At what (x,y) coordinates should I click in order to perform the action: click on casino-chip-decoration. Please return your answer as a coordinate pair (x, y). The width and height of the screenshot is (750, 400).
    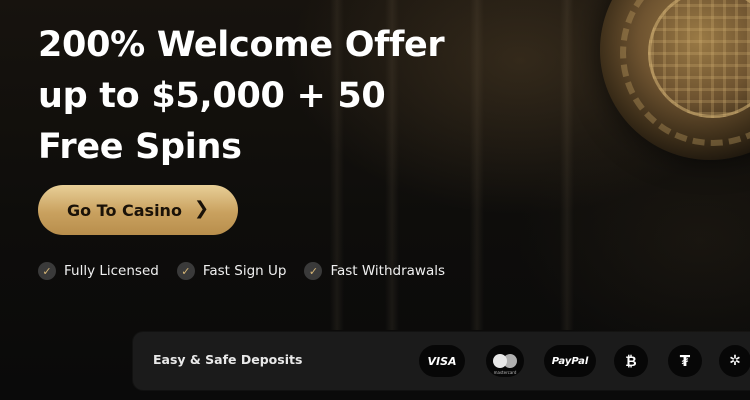
    Looking at the image, I should click on (675, 80).